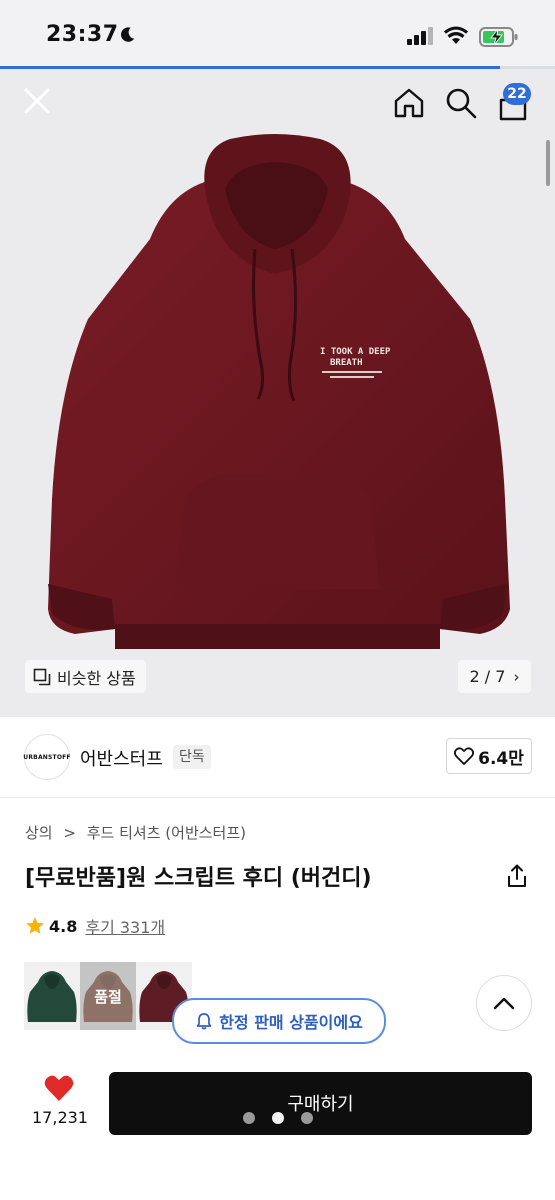  Describe the element at coordinates (291, 1022) in the screenshot. I see `limited-sale-label: 한정 판매 상품이에요` at that location.